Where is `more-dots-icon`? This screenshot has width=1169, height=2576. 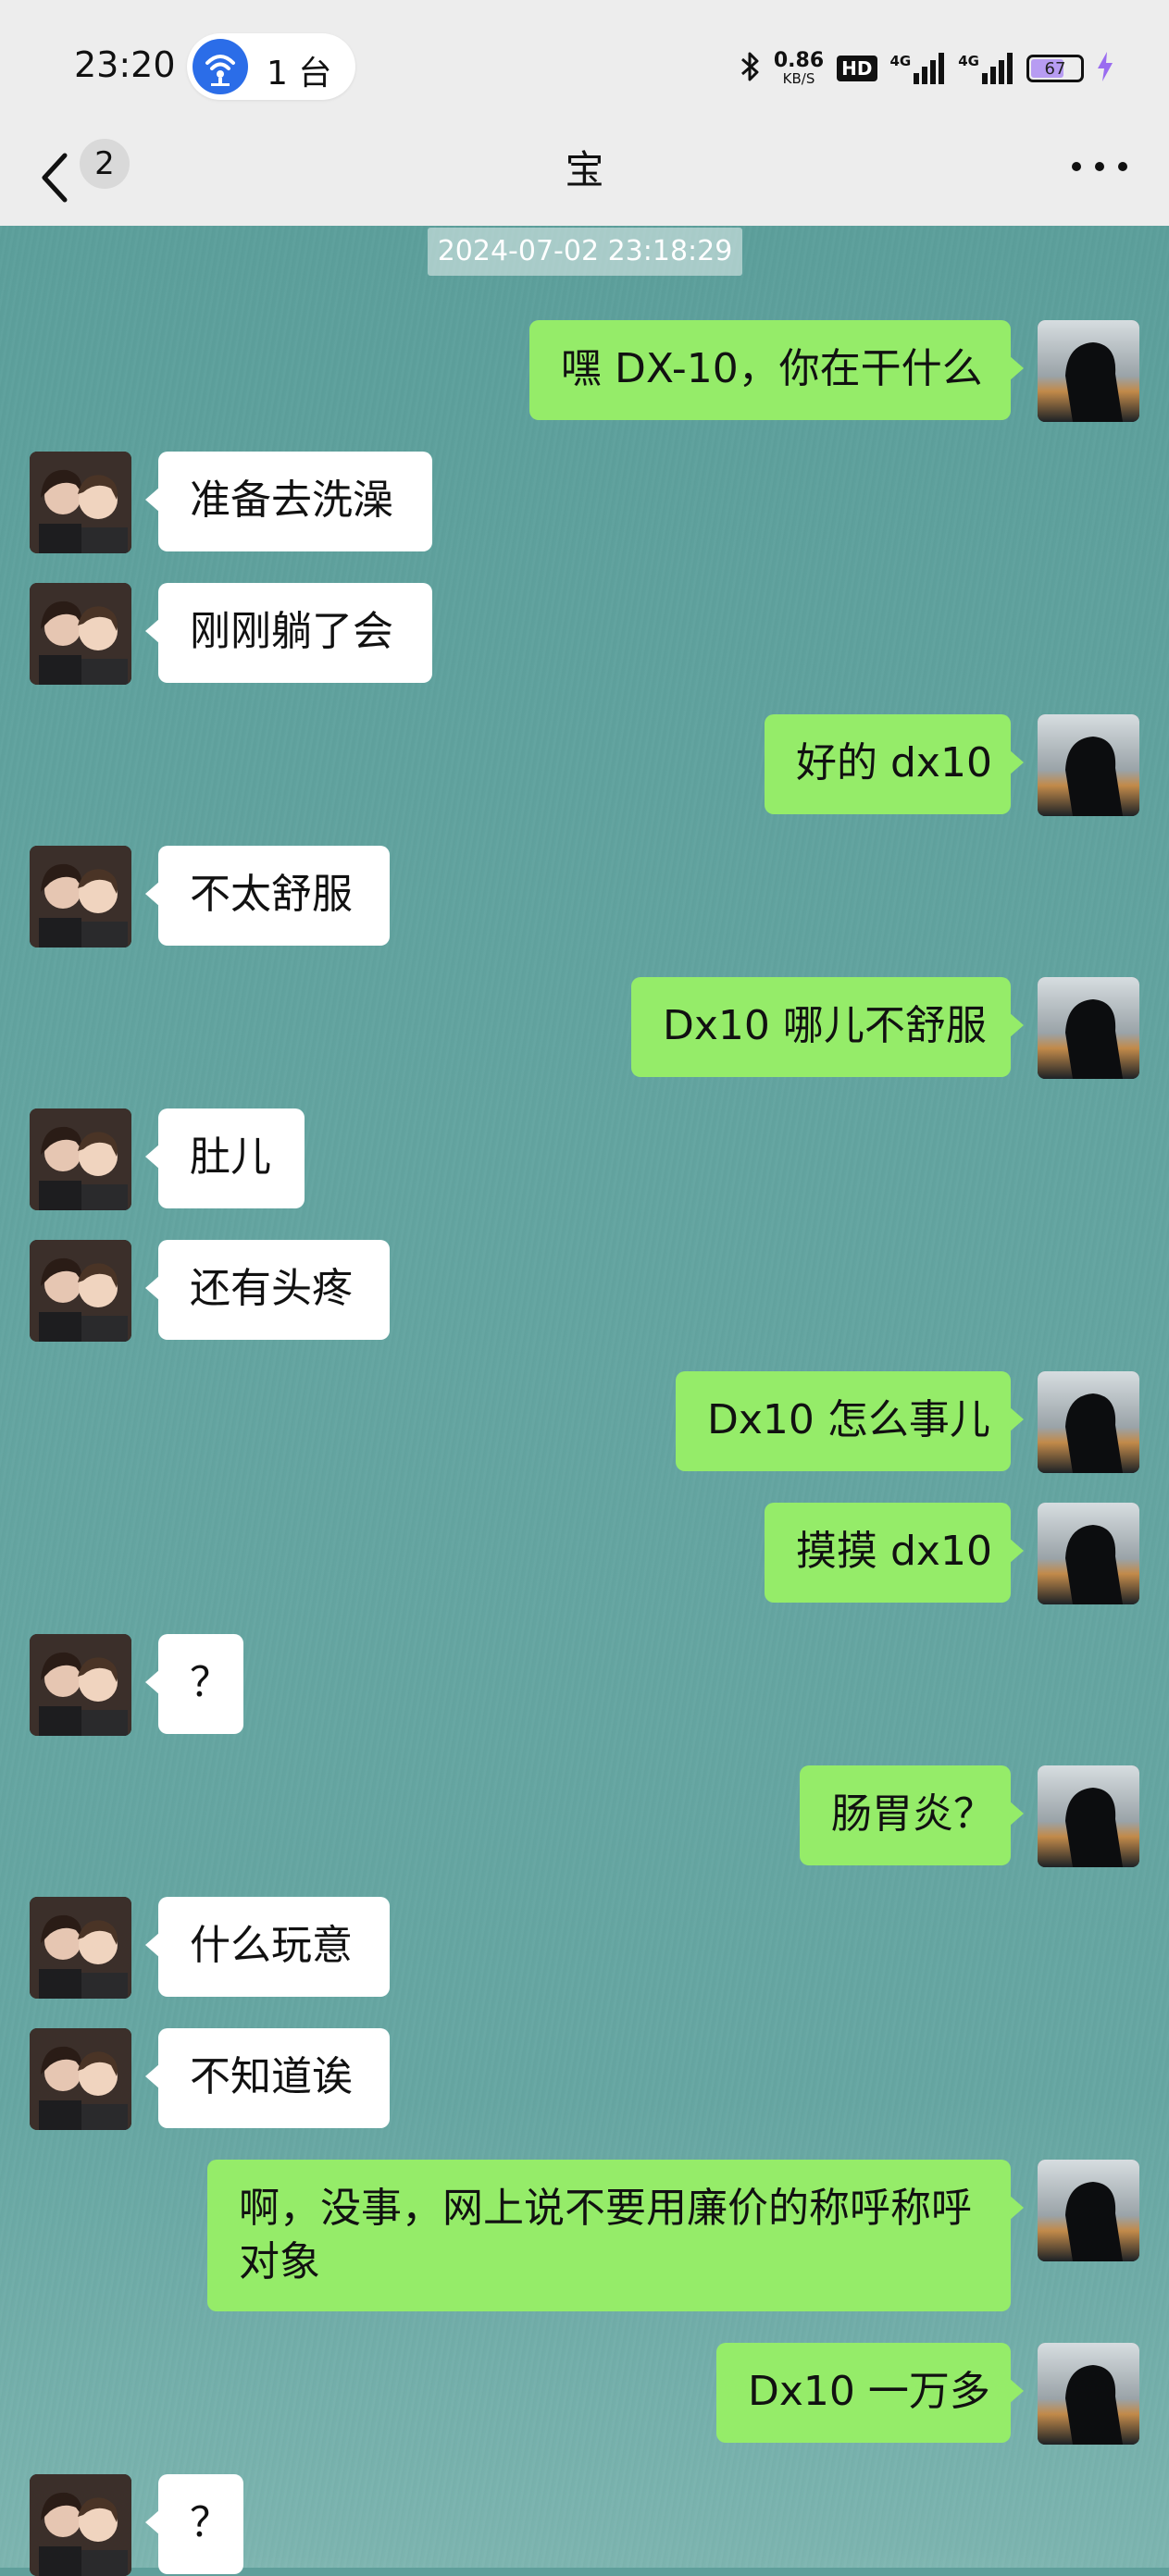 more-dots-icon is located at coordinates (1100, 166).